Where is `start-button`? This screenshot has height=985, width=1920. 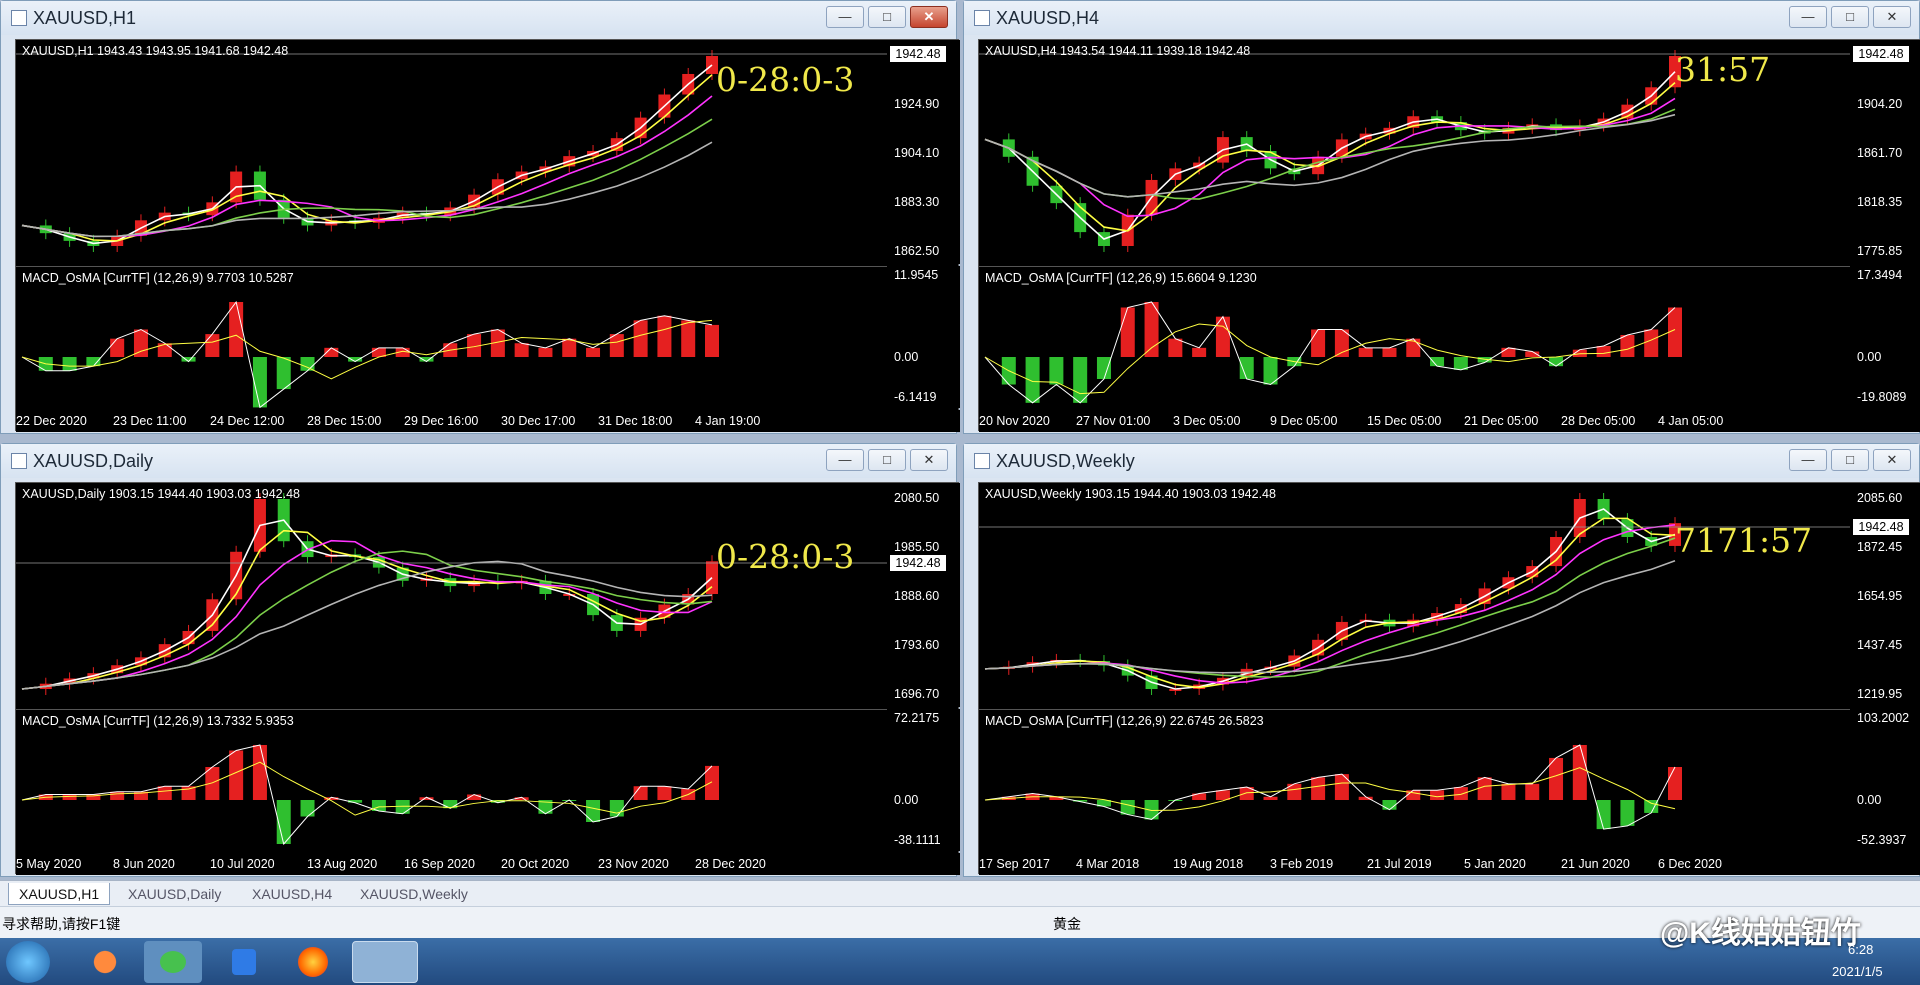 start-button is located at coordinates (28, 962).